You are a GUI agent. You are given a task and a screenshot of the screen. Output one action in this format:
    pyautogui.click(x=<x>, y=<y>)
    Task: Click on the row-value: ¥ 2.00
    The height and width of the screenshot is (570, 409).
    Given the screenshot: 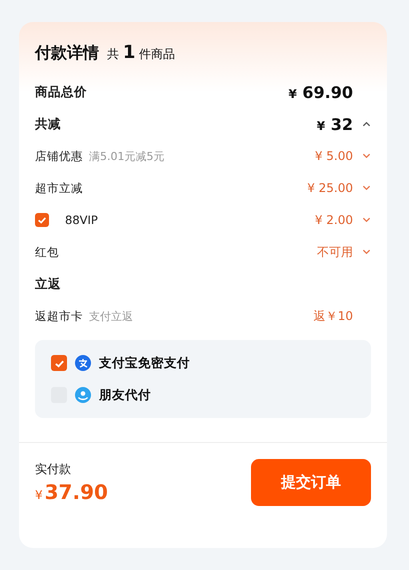 What is the action you would take?
    pyautogui.click(x=333, y=220)
    